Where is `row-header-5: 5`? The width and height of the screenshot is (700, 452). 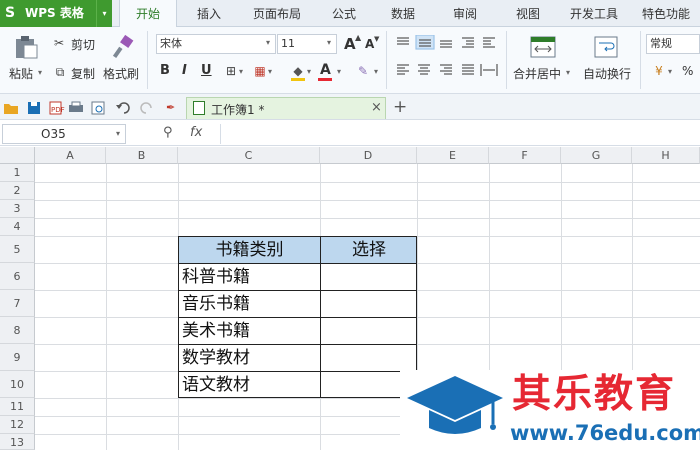
row-header-5: 5 is located at coordinates (17, 249).